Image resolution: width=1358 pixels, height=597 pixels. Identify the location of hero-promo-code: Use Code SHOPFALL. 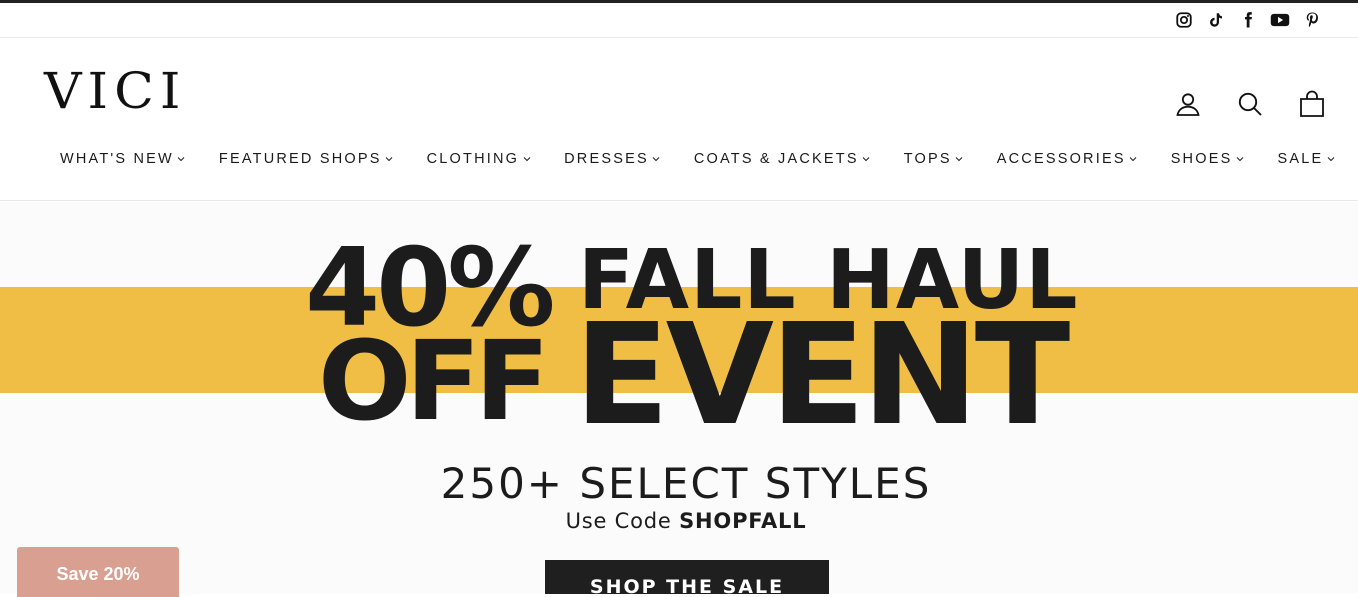
(679, 521).